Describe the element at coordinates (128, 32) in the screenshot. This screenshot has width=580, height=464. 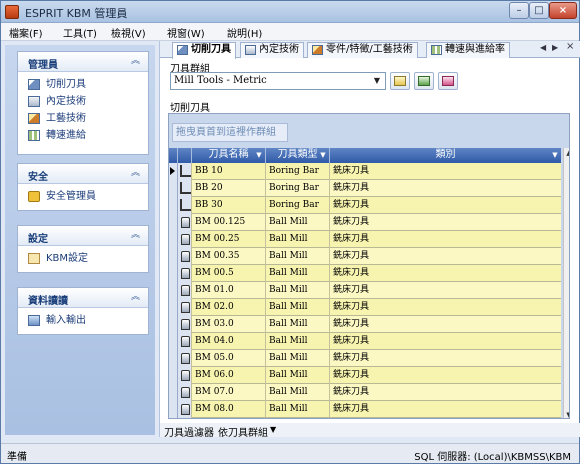
I see `menu-view: 檢視(V)` at that location.